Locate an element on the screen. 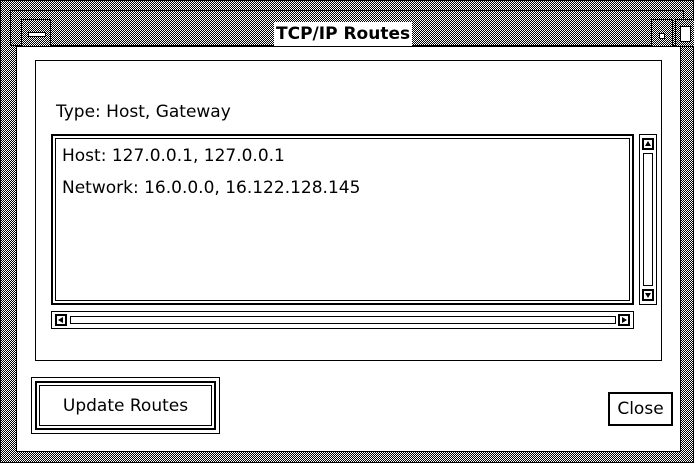 This screenshot has width=694, height=463. scroll-right-arrow-icon is located at coordinates (624, 320).